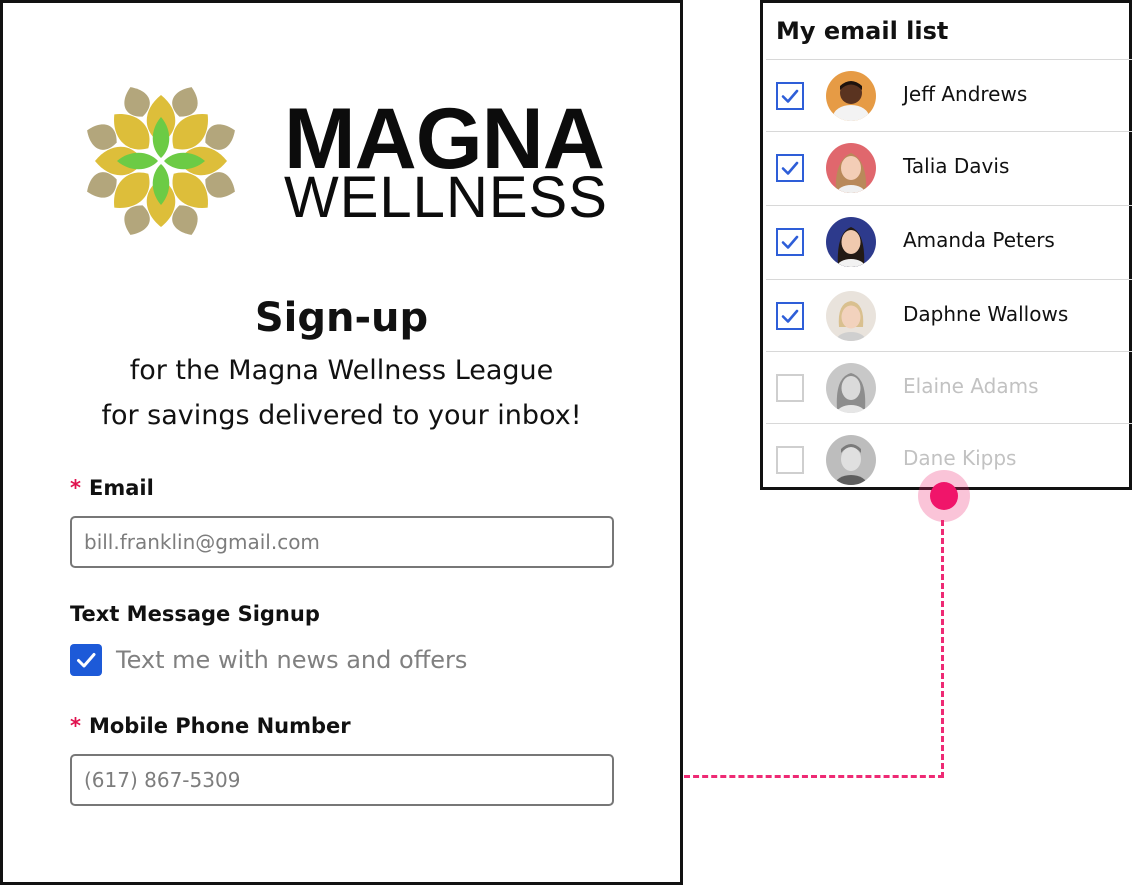 The width and height of the screenshot is (1132, 886). What do you see at coordinates (342, 542) in the screenshot?
I see `email-input` at bounding box center [342, 542].